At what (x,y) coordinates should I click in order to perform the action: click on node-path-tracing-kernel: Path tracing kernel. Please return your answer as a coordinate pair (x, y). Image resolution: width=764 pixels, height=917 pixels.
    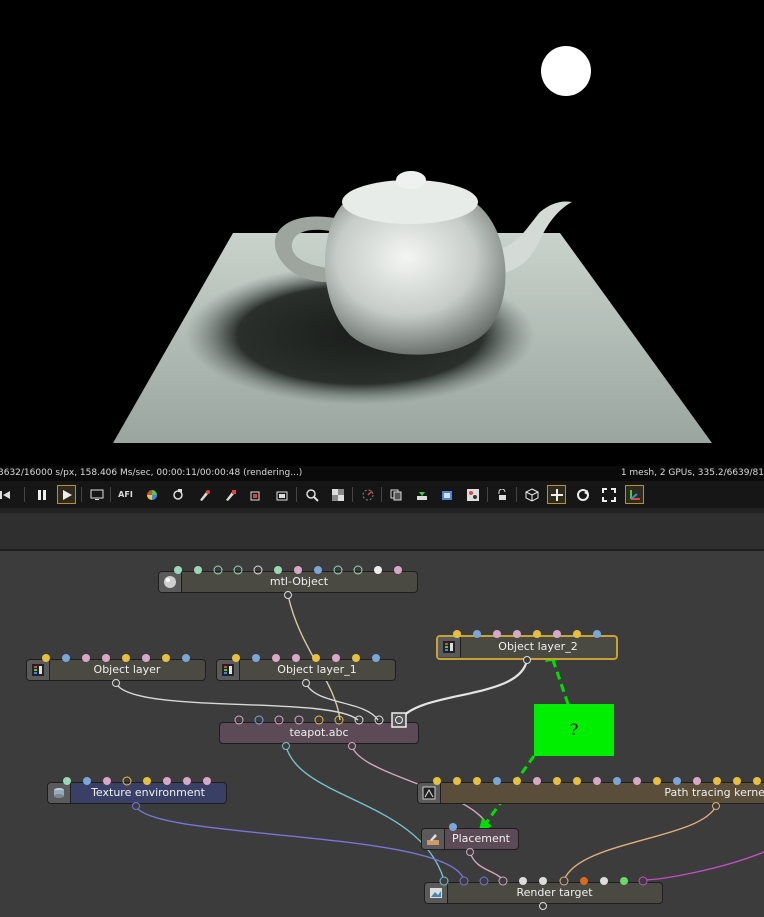
    Looking at the image, I should click on (590, 793).